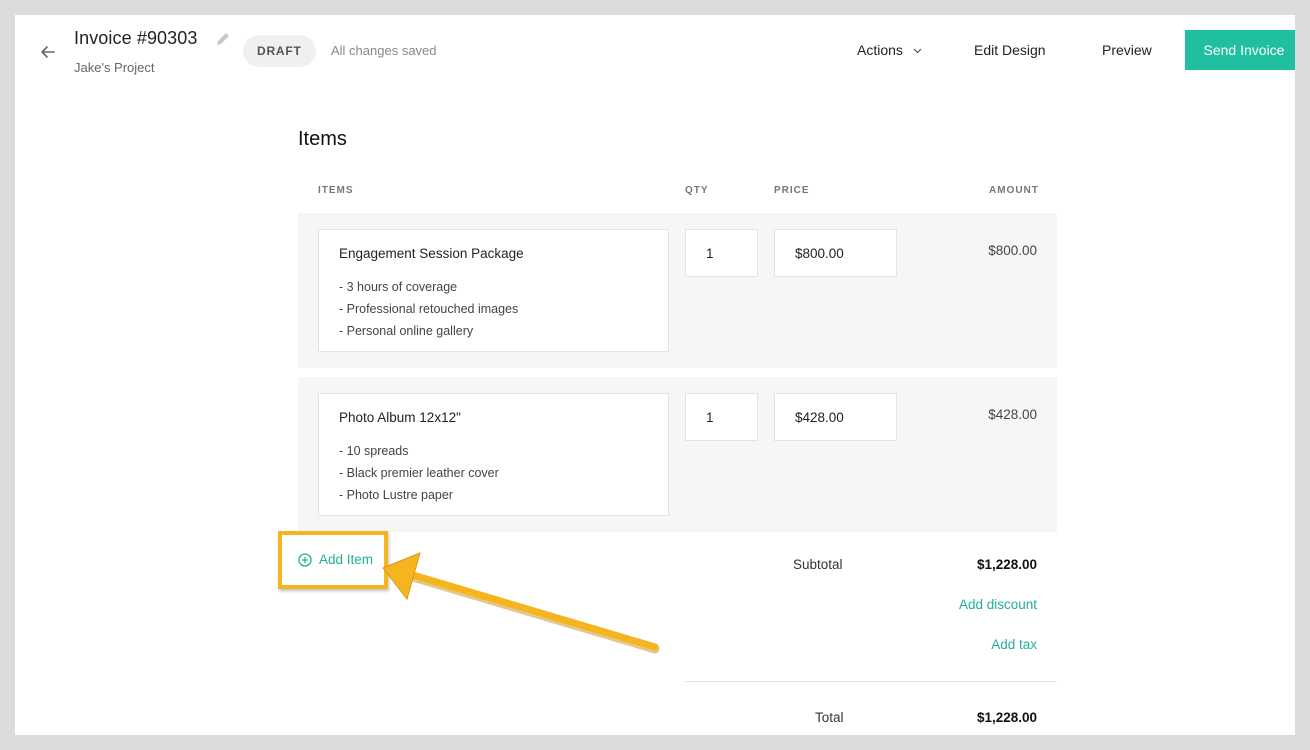 The height and width of the screenshot is (750, 1310). What do you see at coordinates (398, 287) in the screenshot?
I see `item-detail-line: - 3 hours of coverage` at bounding box center [398, 287].